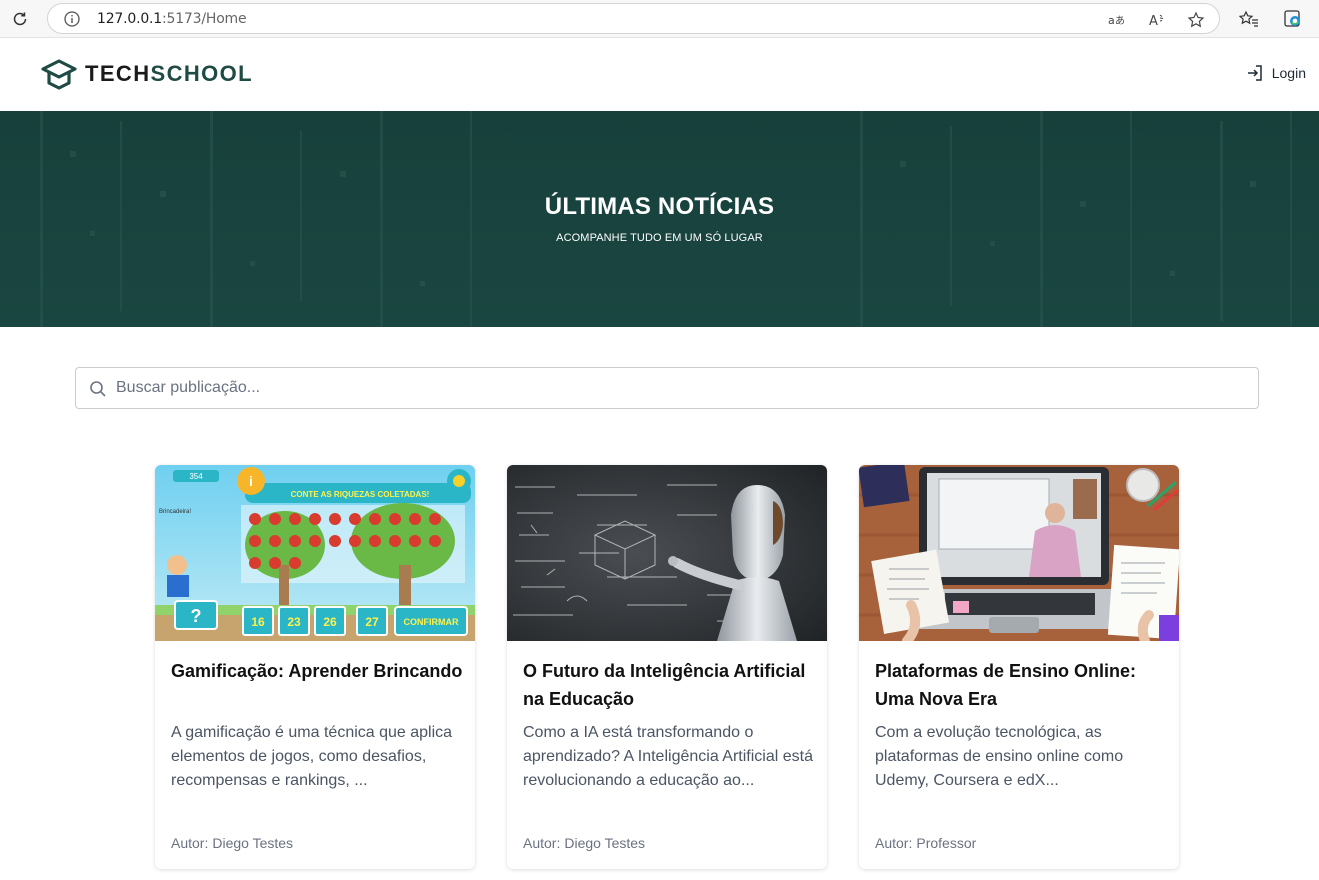 The width and height of the screenshot is (1319, 880). Describe the element at coordinates (294, 622) in the screenshot. I see `game-option: 23` at that location.